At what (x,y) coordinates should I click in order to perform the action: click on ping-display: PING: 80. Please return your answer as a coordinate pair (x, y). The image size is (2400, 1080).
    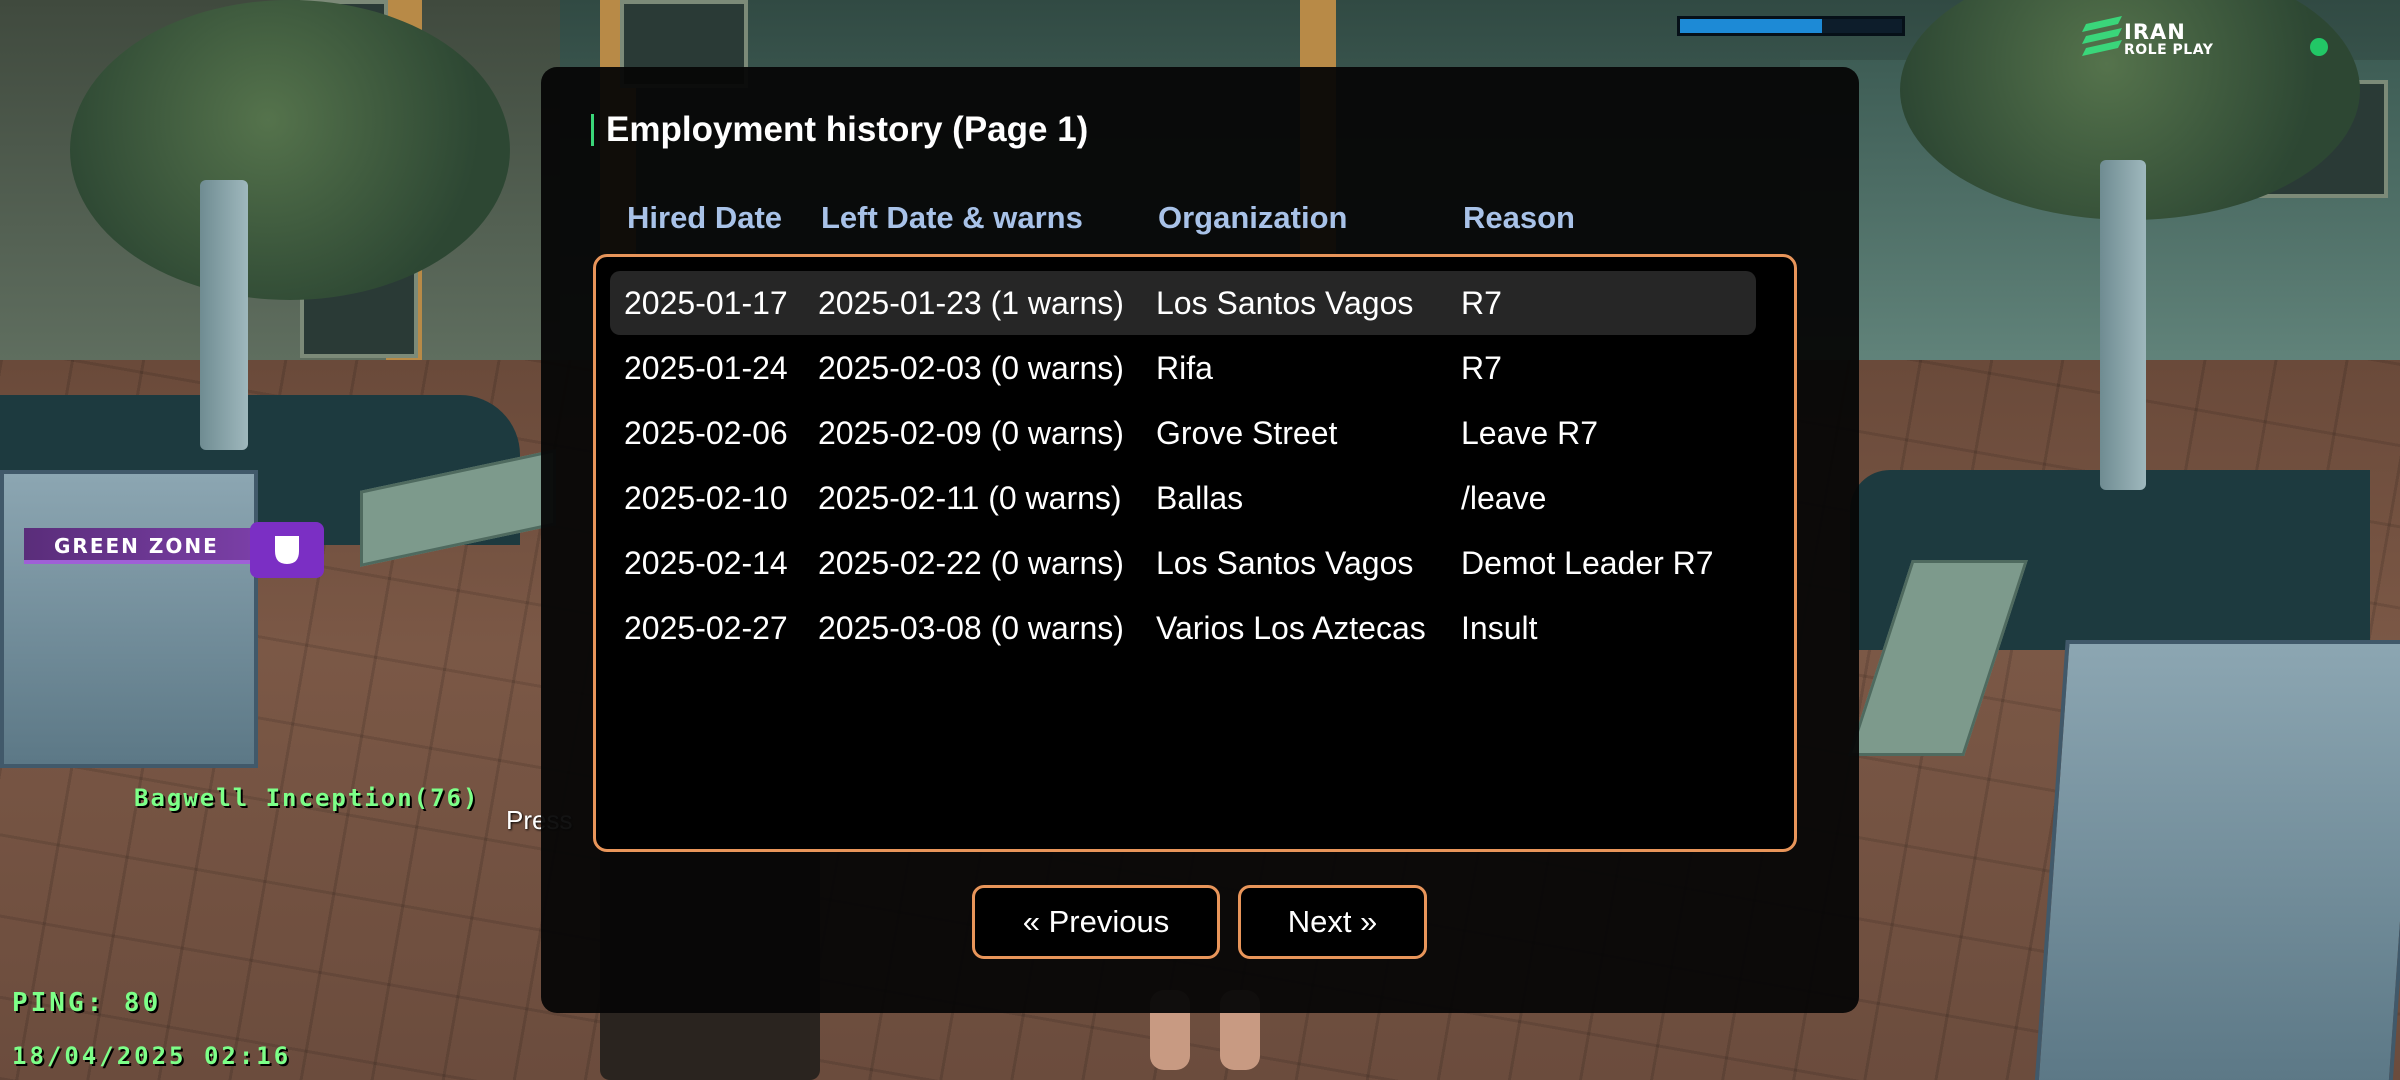
    Looking at the image, I should click on (87, 1003).